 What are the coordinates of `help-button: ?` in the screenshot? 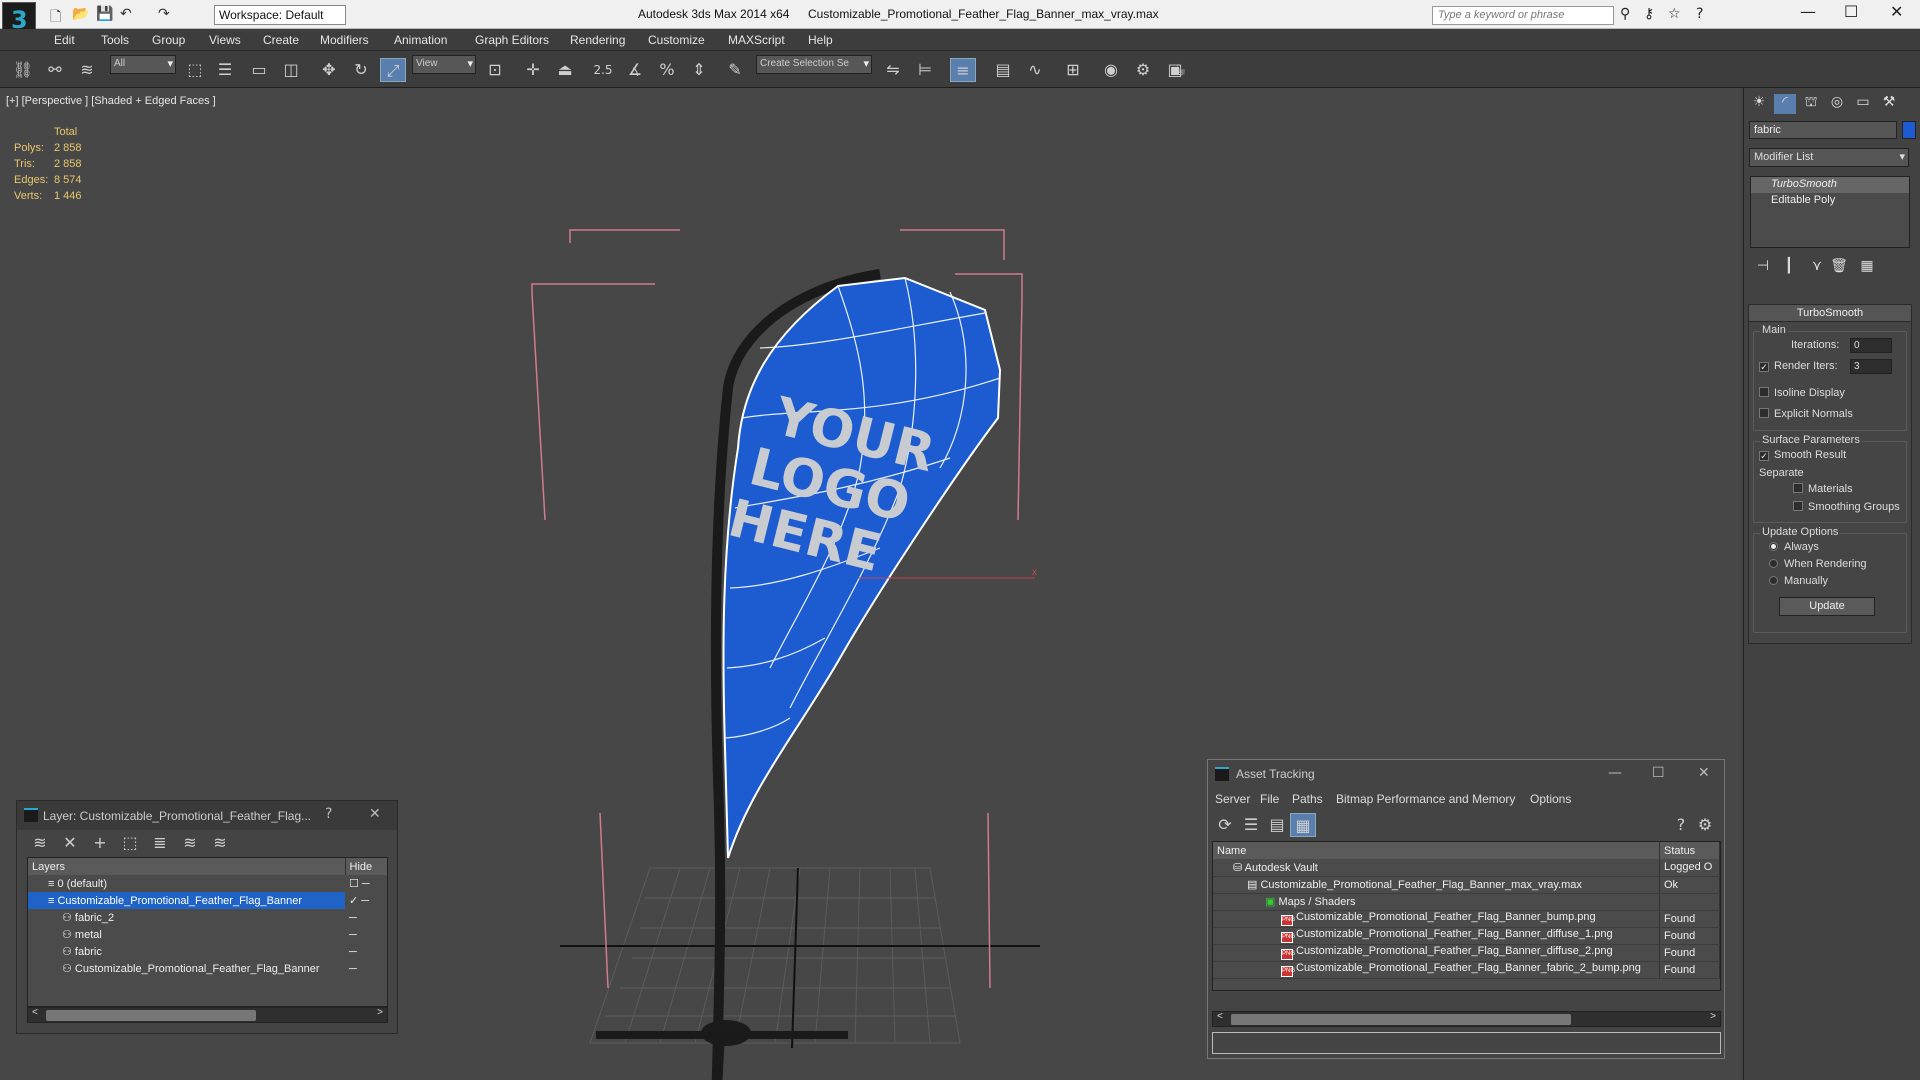 It's located at (328, 814).